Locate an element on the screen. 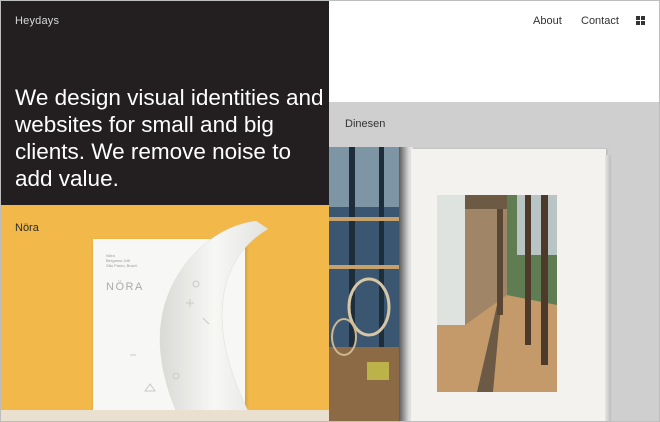 The width and height of the screenshot is (660, 422). book-corridor-photo is located at coordinates (497, 293).